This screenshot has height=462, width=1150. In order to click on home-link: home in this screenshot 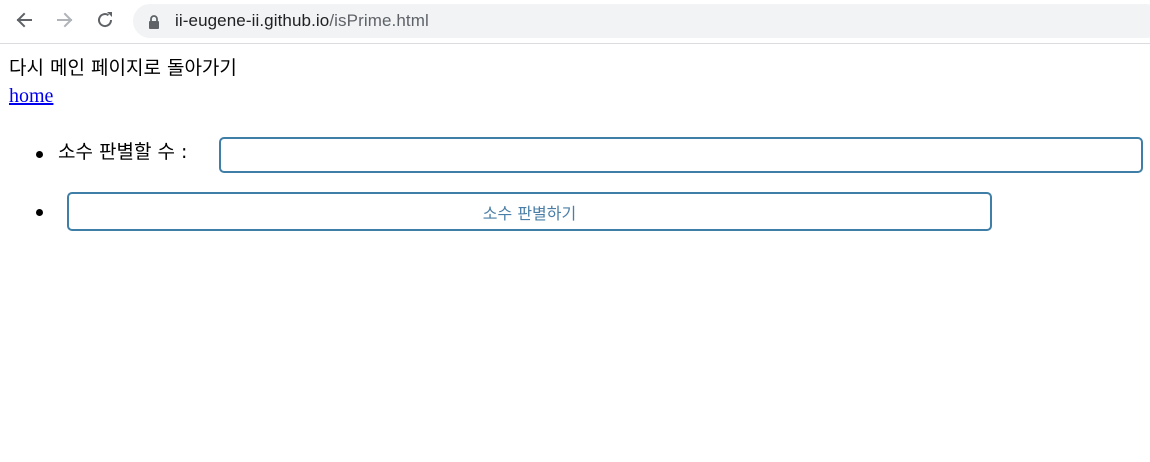, I will do `click(31, 96)`.